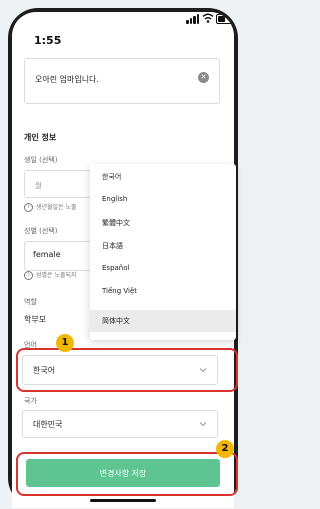 The height and width of the screenshot is (509, 320). Describe the element at coordinates (123, 500) in the screenshot. I see `home-indicator` at that location.